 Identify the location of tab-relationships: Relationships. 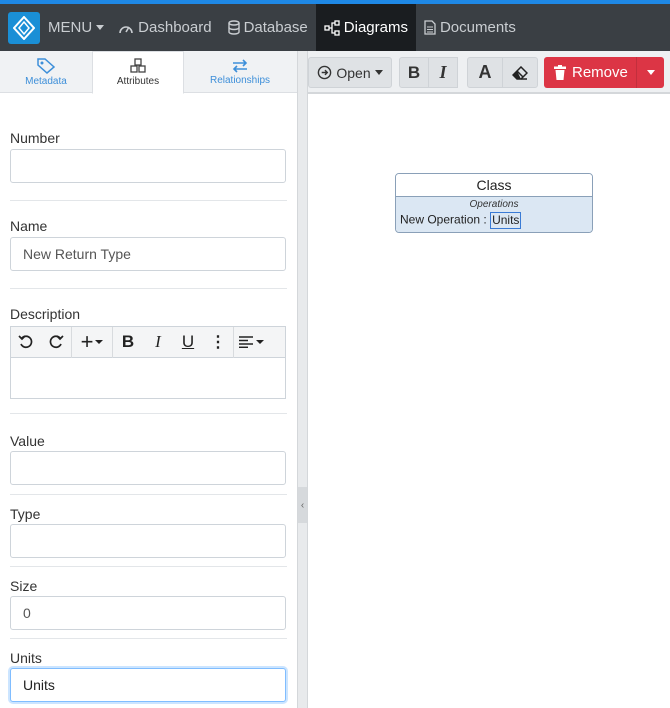
(240, 72).